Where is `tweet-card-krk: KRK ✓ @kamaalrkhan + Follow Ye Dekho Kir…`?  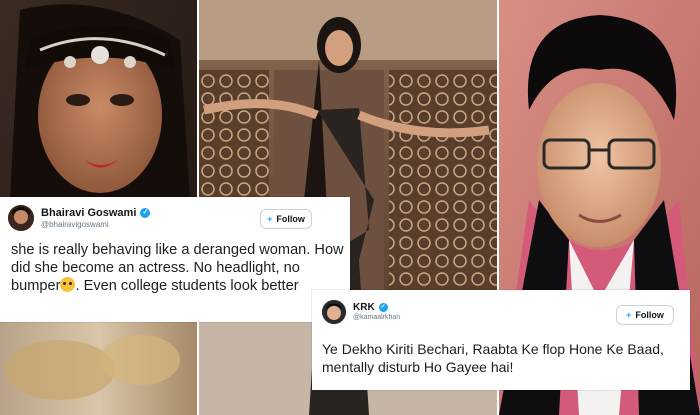
tweet-card-krk: KRK ✓ @kamaalrkhan + Follow Ye Dekho Kir… is located at coordinates (501, 340).